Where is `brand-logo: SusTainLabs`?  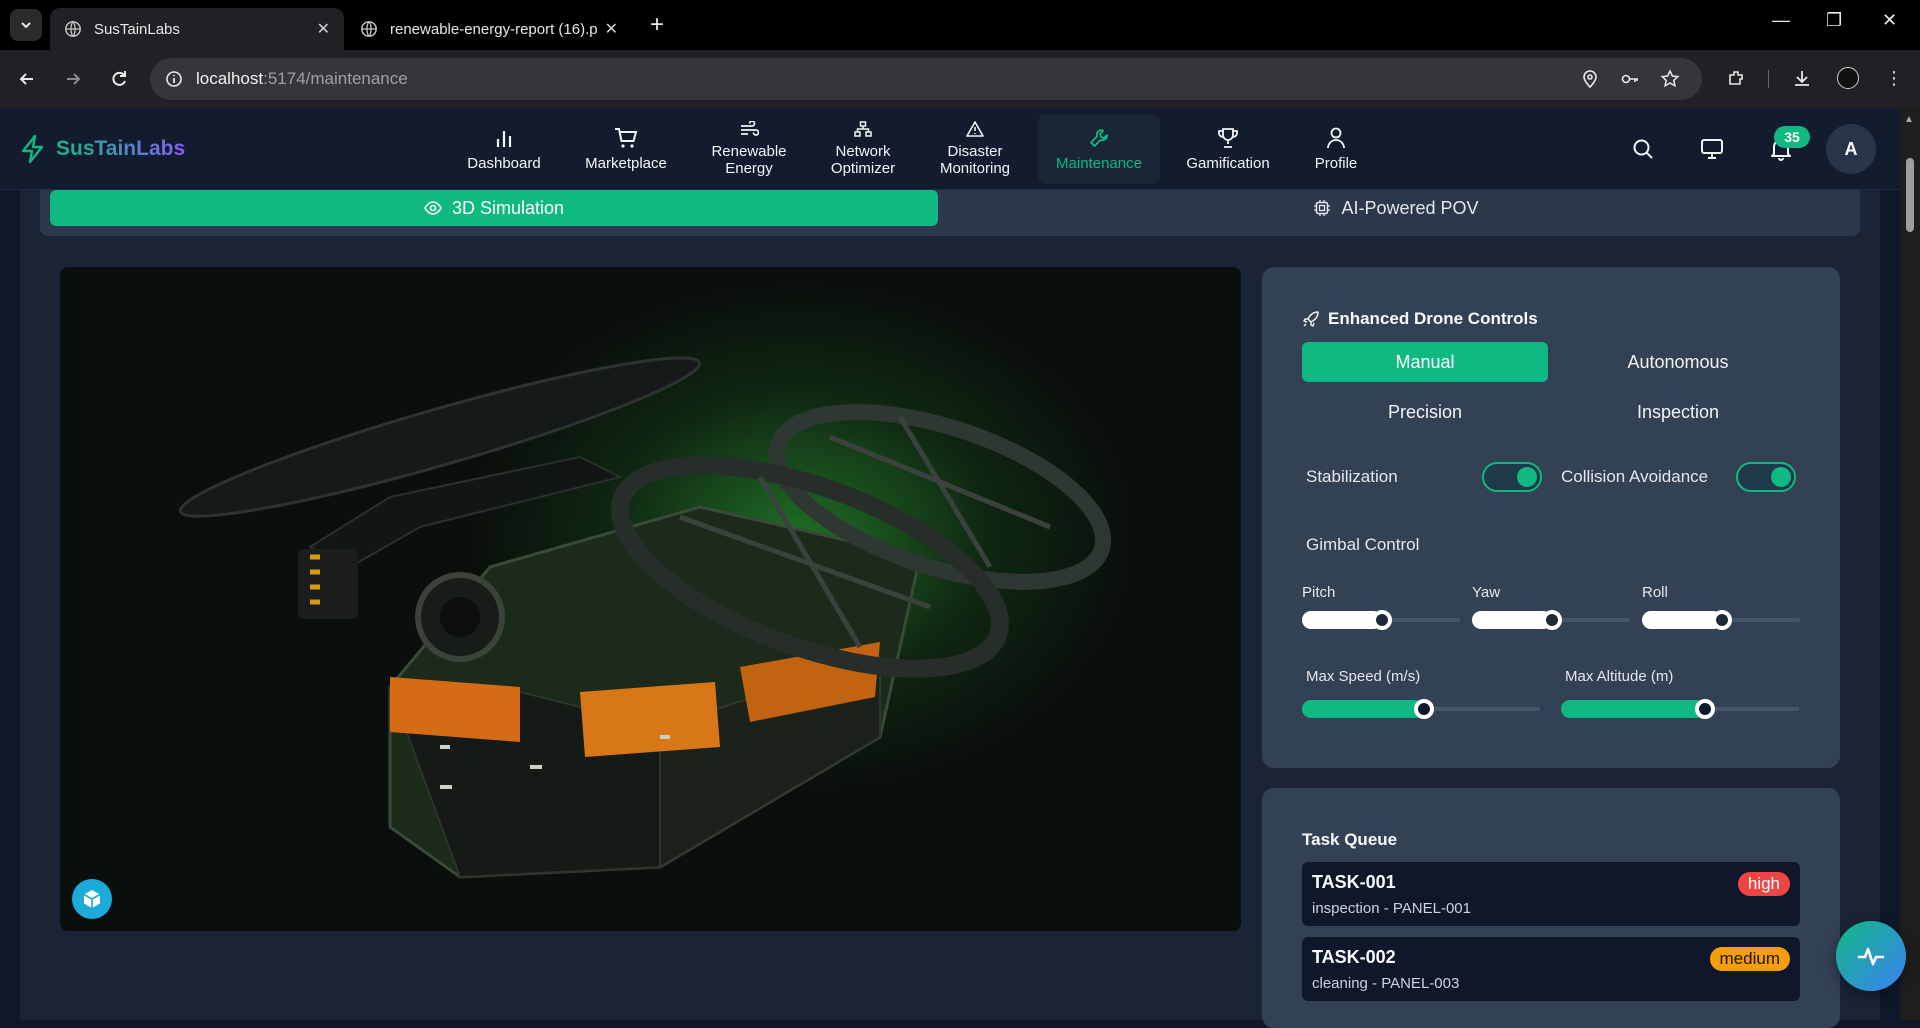
brand-logo: SusTainLabs is located at coordinates (102, 149).